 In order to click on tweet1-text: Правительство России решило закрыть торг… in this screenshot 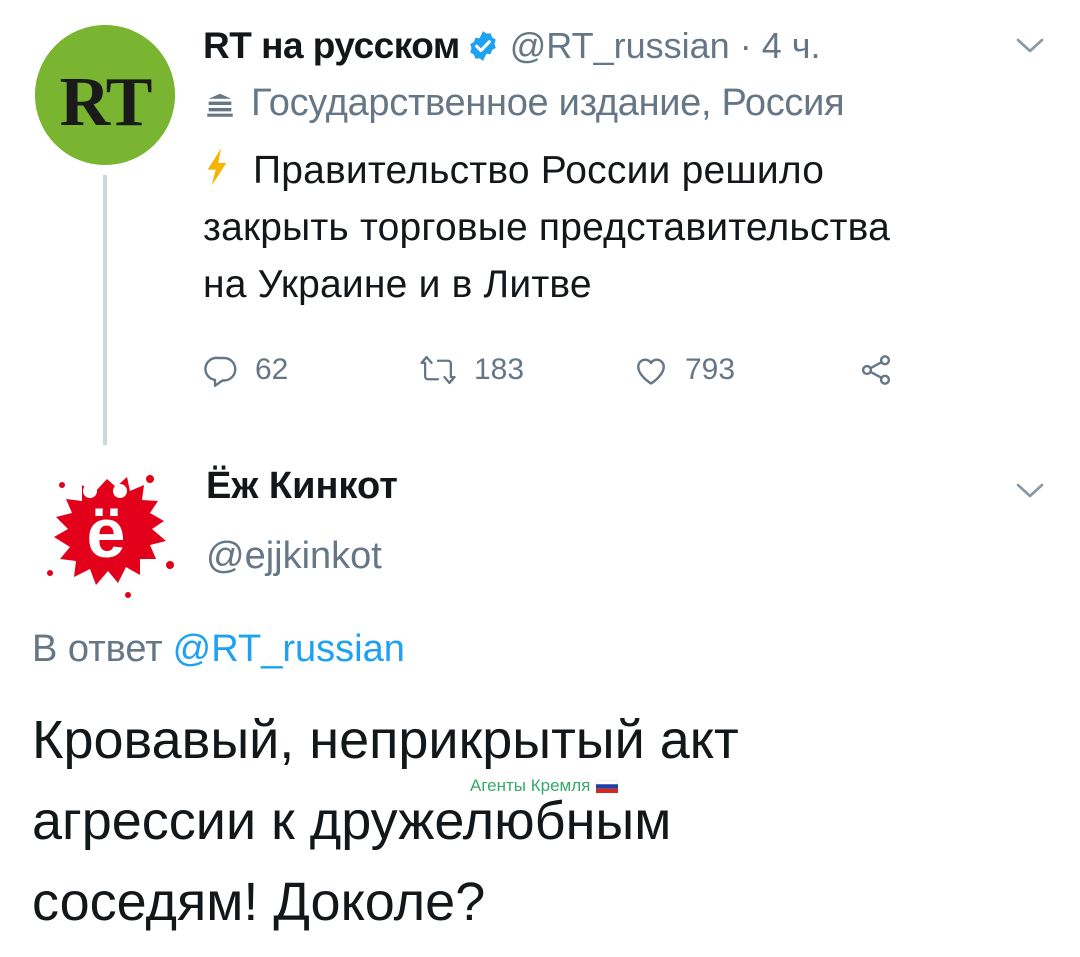, I will do `click(633, 227)`.